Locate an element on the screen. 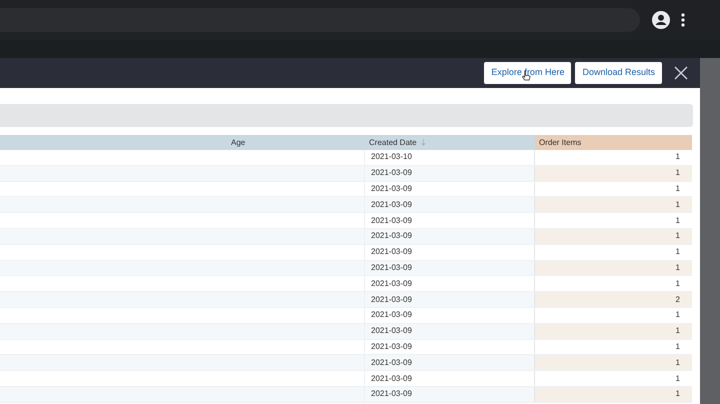 This screenshot has height=404, width=720. table-cell: 2021-03-10 is located at coordinates (391, 157).